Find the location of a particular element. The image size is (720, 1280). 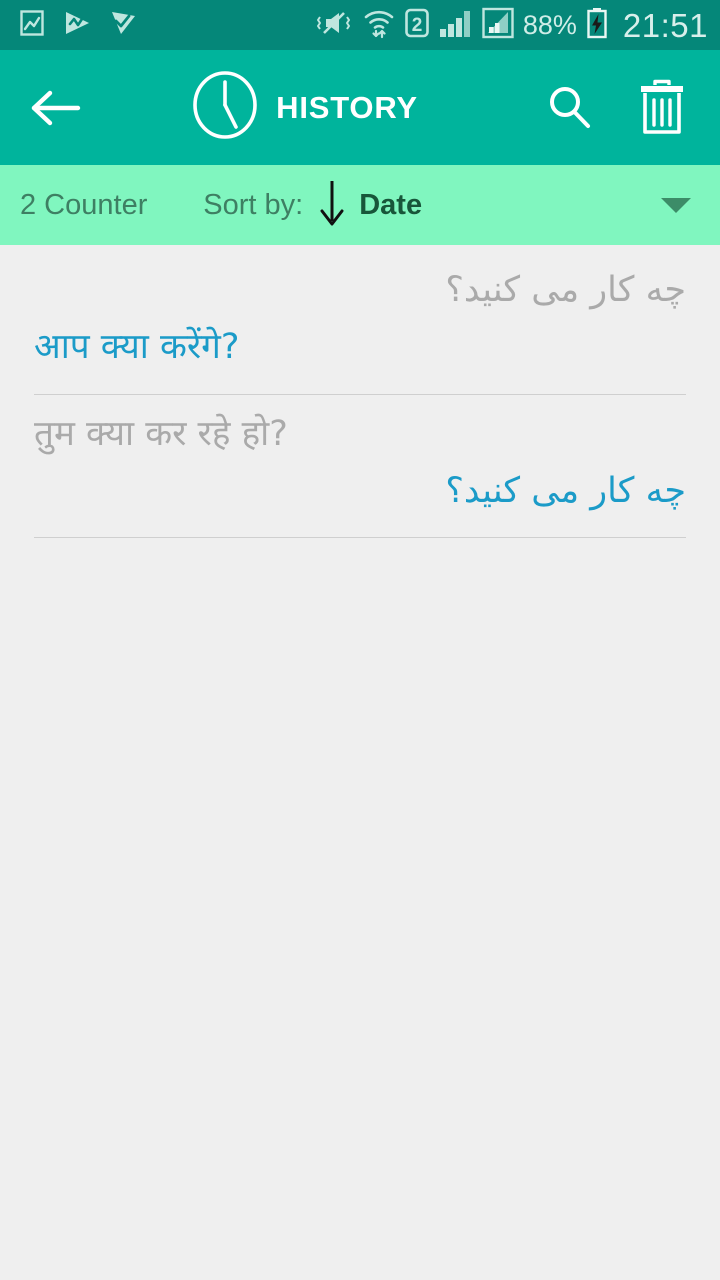

page-title: HISTORY is located at coordinates (347, 107).